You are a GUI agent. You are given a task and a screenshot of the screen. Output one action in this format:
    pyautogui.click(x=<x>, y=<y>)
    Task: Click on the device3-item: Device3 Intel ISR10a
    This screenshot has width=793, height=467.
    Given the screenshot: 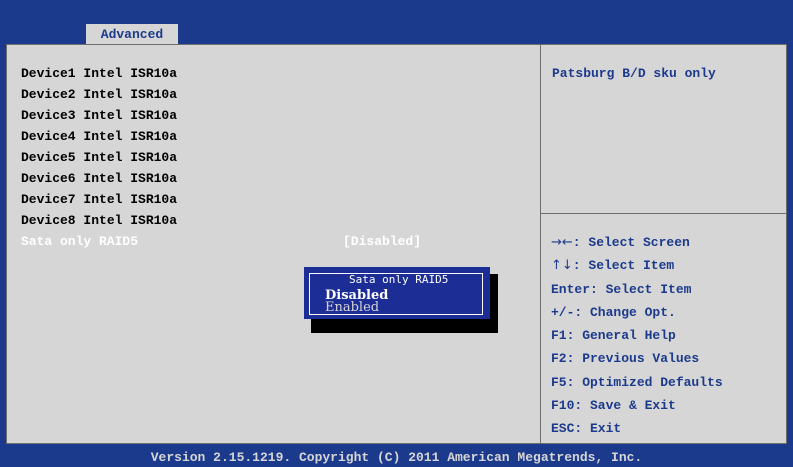 What is the action you would take?
    pyautogui.click(x=271, y=115)
    